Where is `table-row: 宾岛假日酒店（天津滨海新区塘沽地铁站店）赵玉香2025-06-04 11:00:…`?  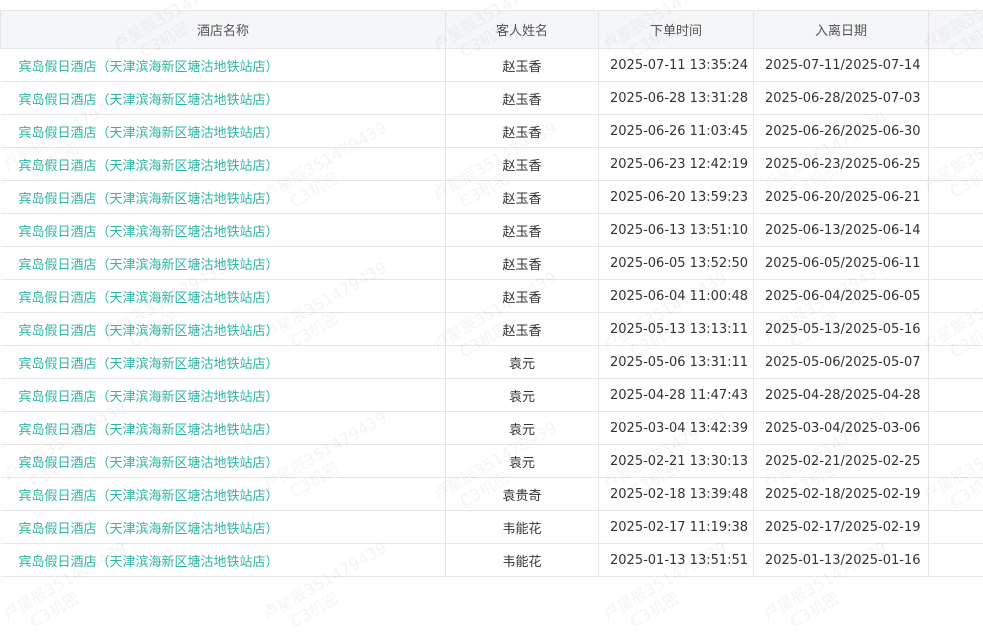 table-row: 宾岛假日酒店（天津滨海新区塘沽地铁站店）赵玉香2025-06-04 11:00:… is located at coordinates (492, 296).